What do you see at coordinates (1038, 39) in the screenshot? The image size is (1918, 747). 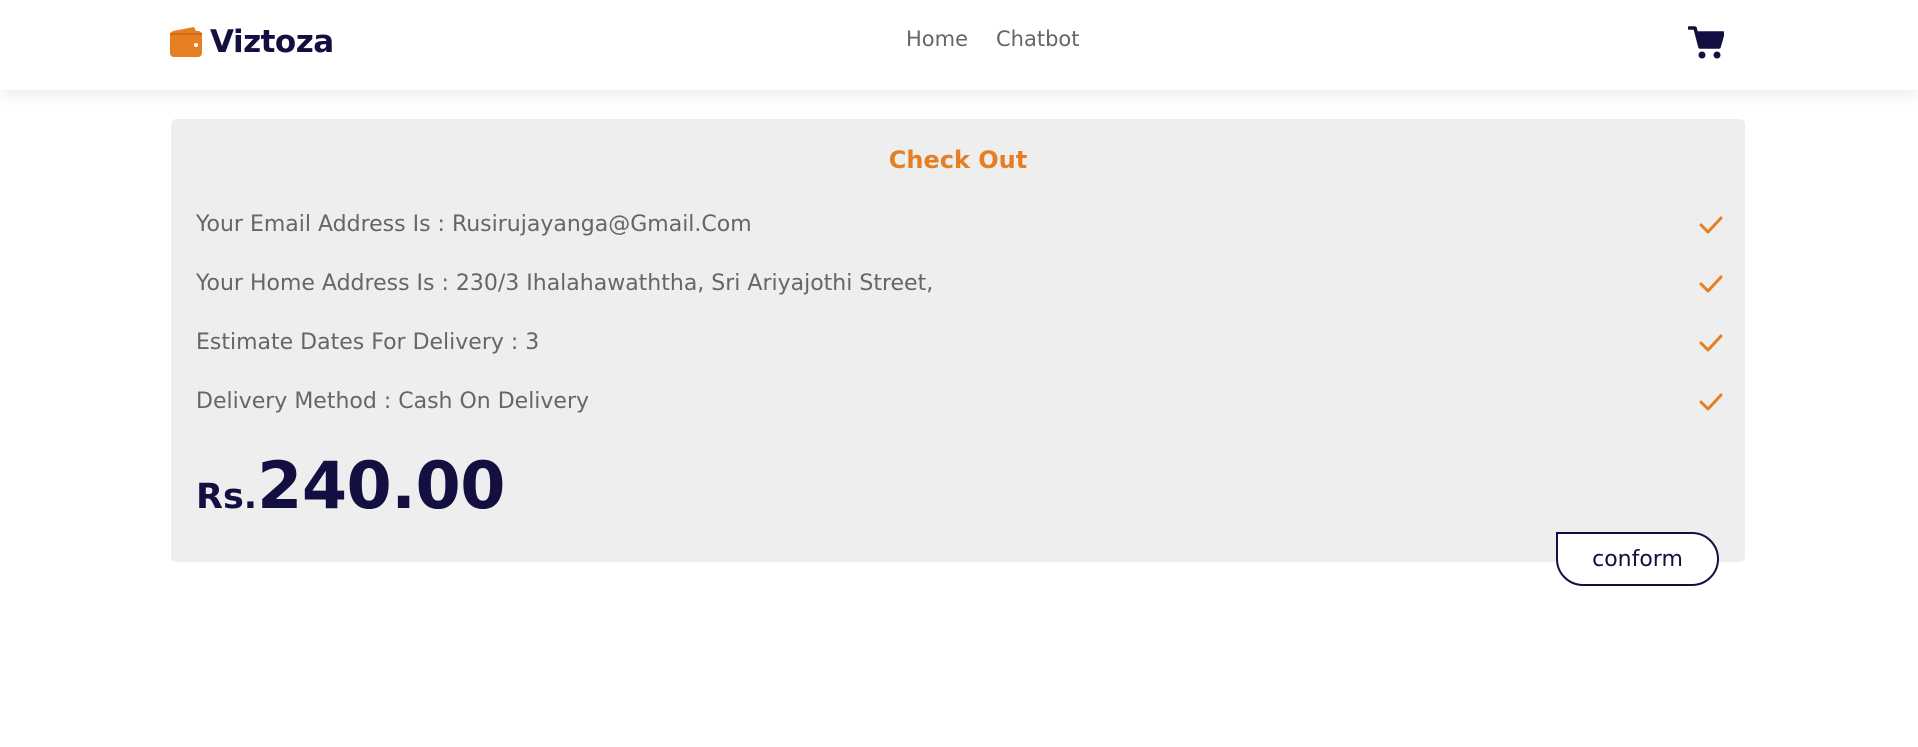 I see `nav-link-chatbot: Chatbot` at bounding box center [1038, 39].